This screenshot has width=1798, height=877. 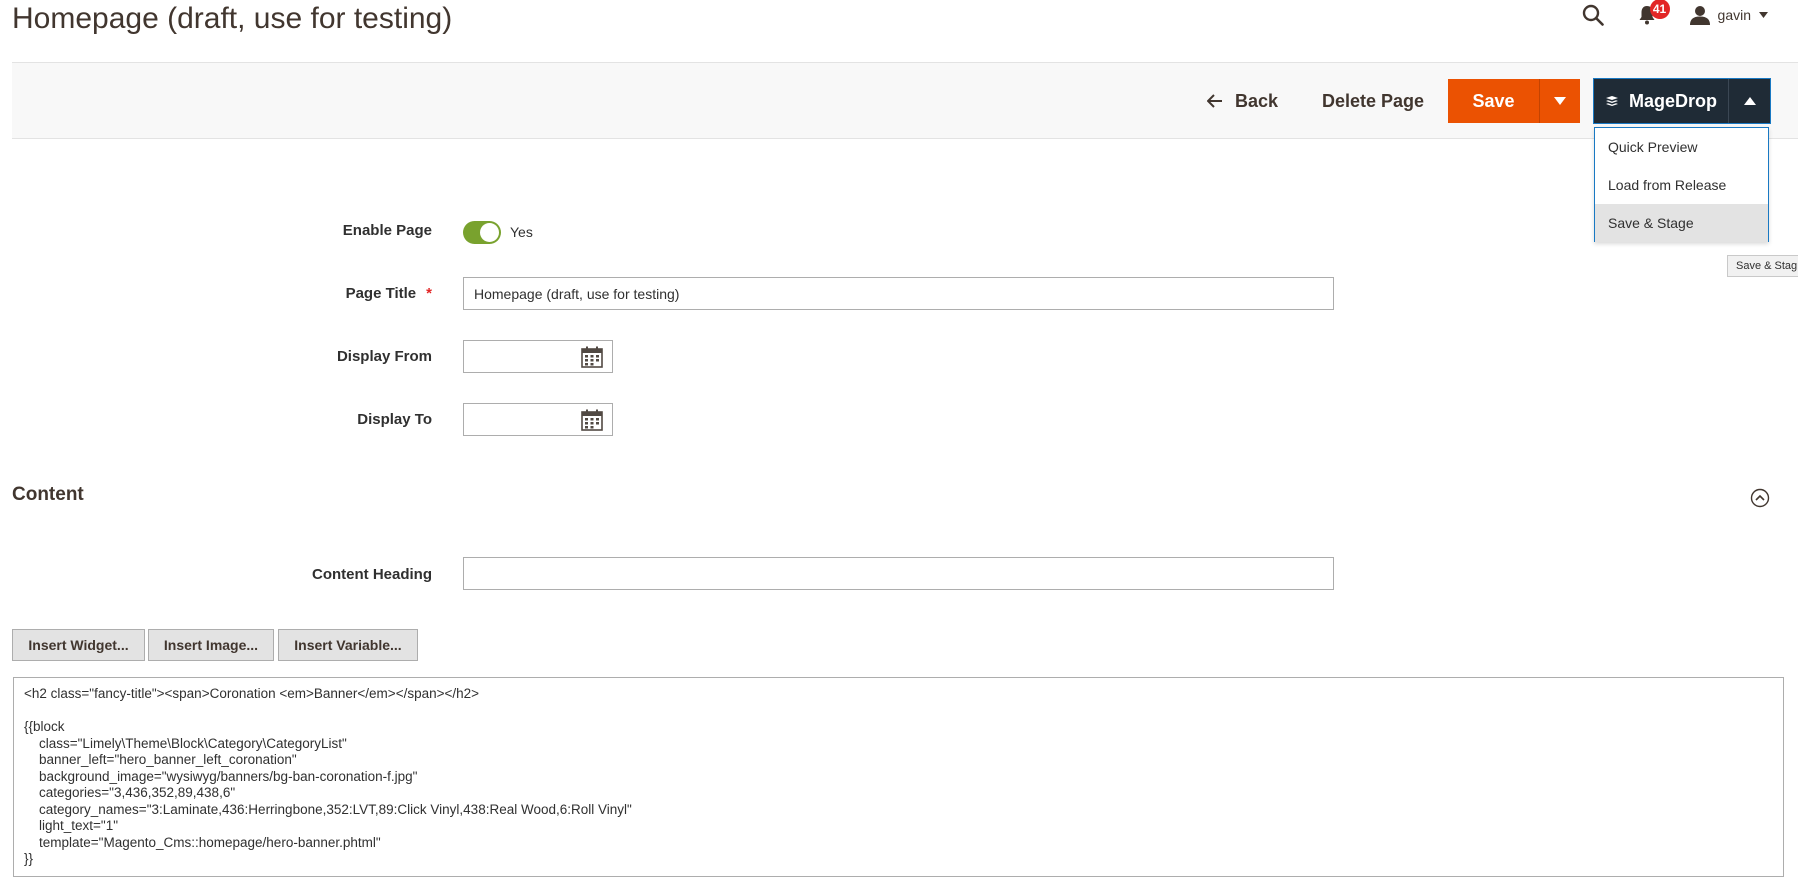 I want to click on enable-page-toggle, so click(x=482, y=232).